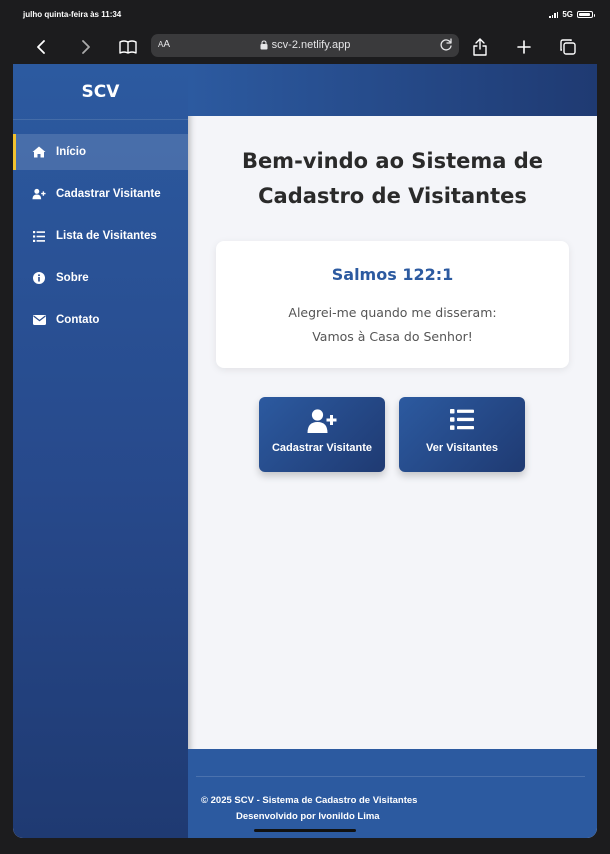  What do you see at coordinates (392, 161) in the screenshot?
I see `page-title-line1: Bem-vindo ao Sistema de` at bounding box center [392, 161].